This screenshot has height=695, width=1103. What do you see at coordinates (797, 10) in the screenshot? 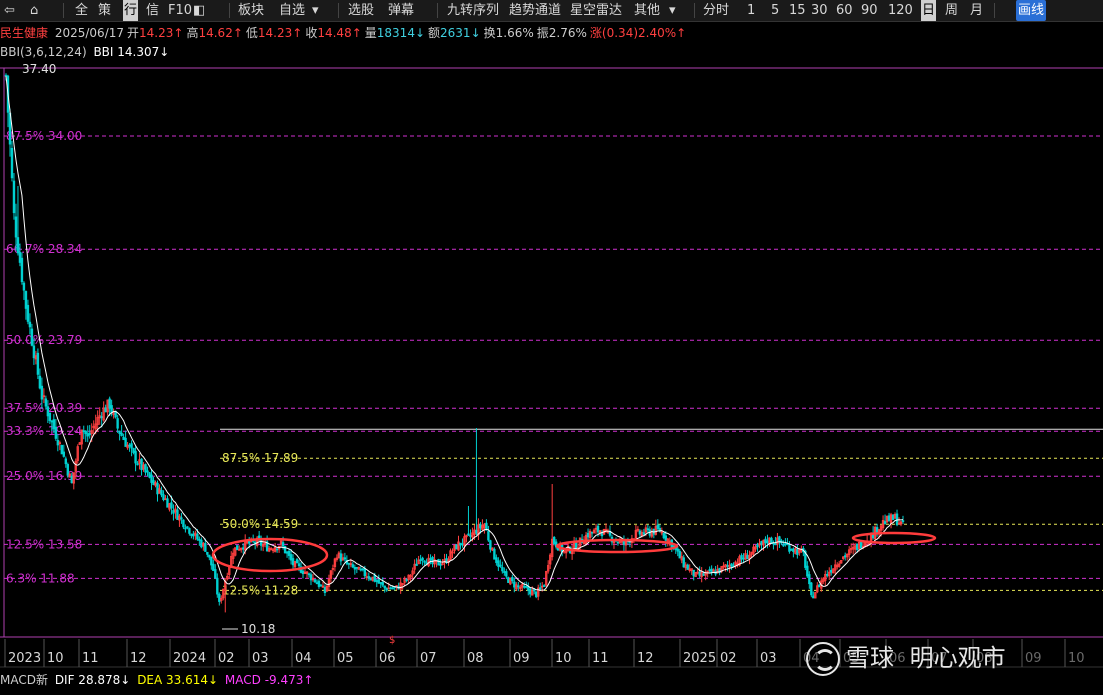
I see `toolbar-item-21: 15` at bounding box center [797, 10].